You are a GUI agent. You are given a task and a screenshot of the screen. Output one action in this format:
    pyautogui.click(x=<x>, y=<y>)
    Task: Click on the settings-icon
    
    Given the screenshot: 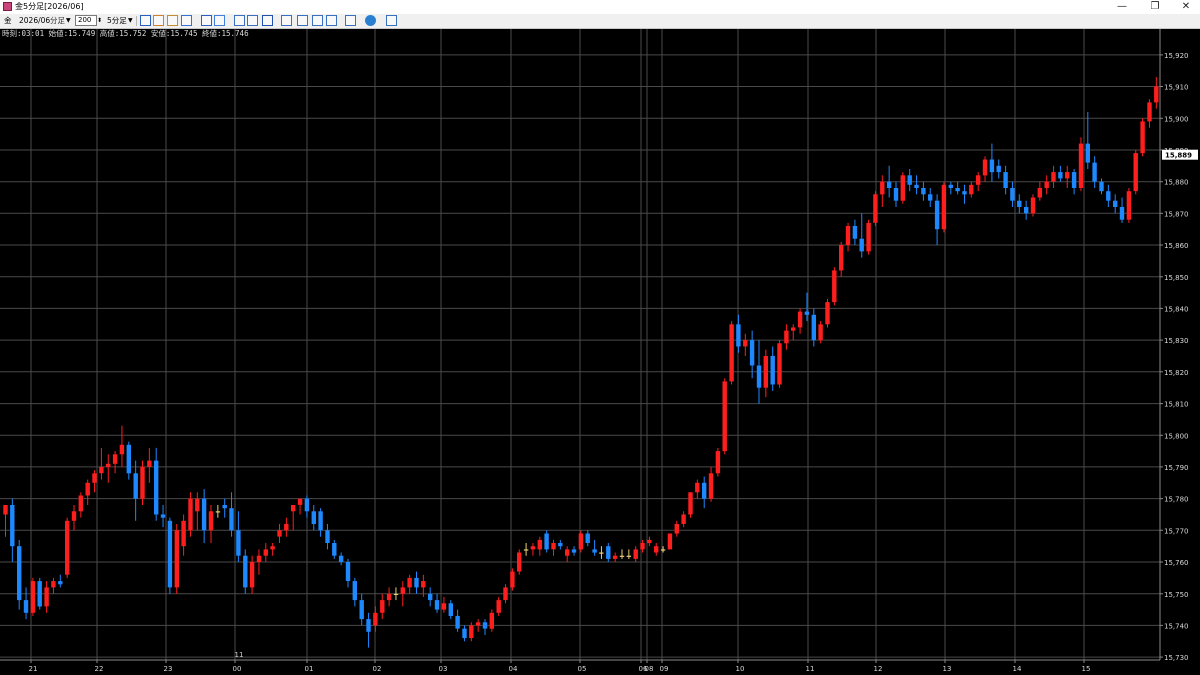 What is the action you would take?
    pyautogui.click(x=391, y=20)
    